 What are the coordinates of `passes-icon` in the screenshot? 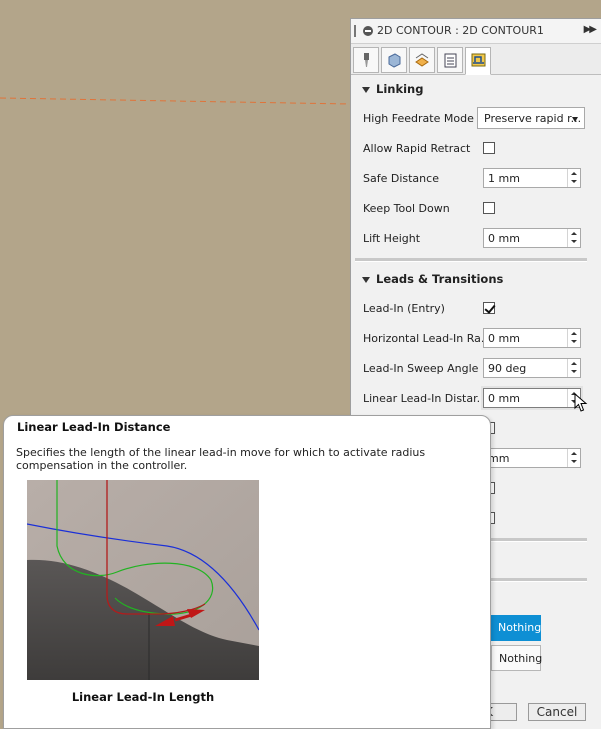 It's located at (450, 60).